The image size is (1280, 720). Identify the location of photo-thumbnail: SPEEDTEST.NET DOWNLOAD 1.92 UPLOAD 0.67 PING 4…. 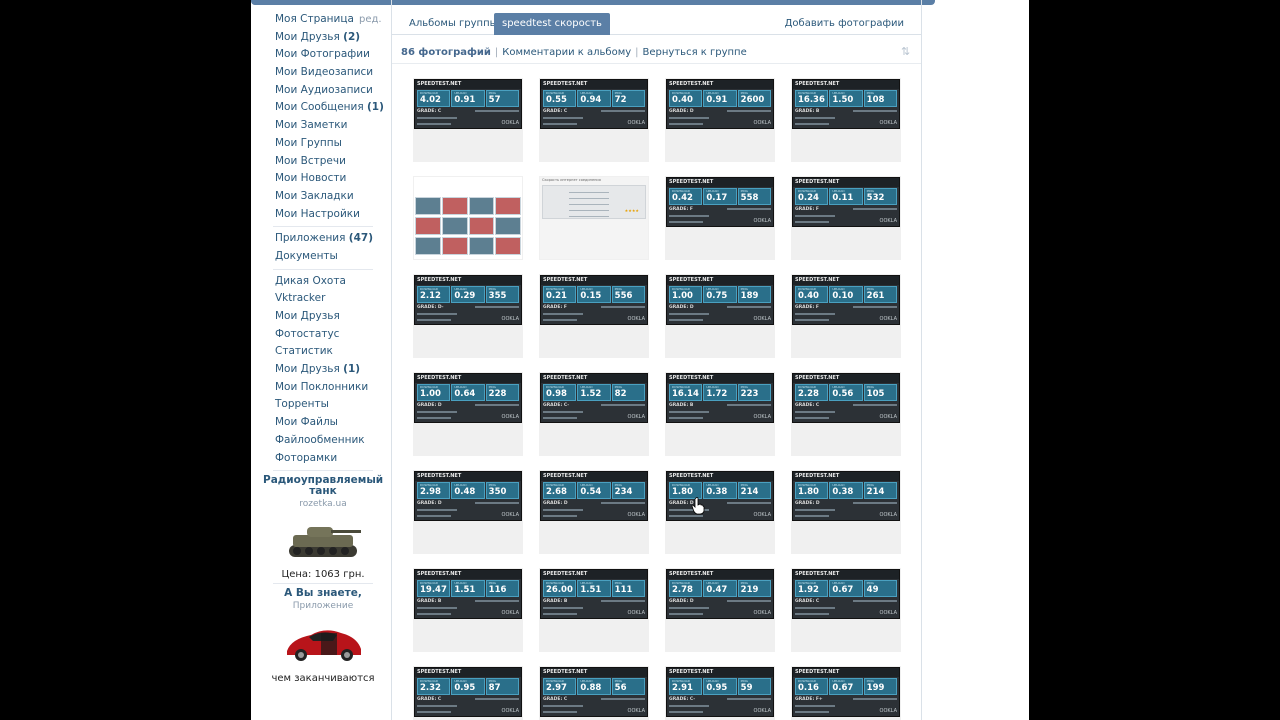
(846, 610).